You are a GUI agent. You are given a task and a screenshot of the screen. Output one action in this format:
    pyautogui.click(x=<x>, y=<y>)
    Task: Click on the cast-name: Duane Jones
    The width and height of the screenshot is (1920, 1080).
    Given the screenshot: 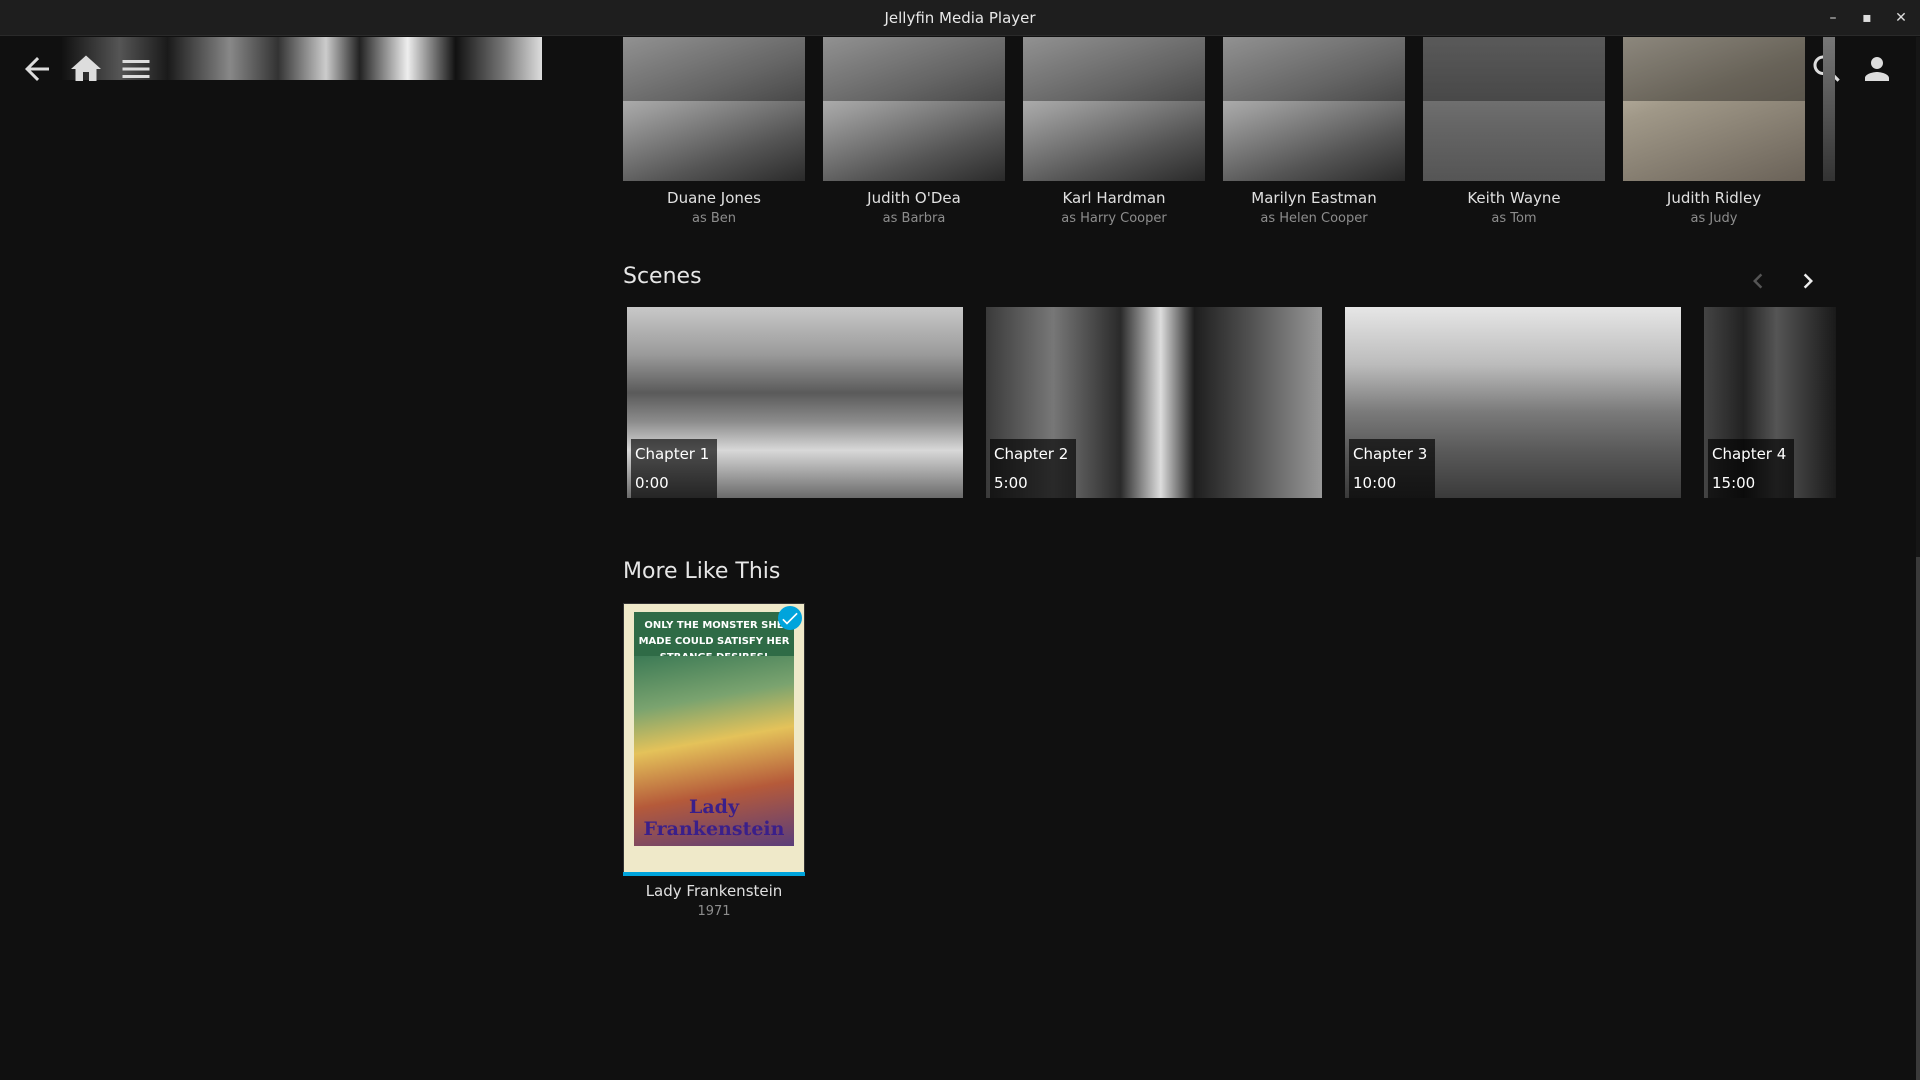 What is the action you would take?
    pyautogui.click(x=714, y=198)
    